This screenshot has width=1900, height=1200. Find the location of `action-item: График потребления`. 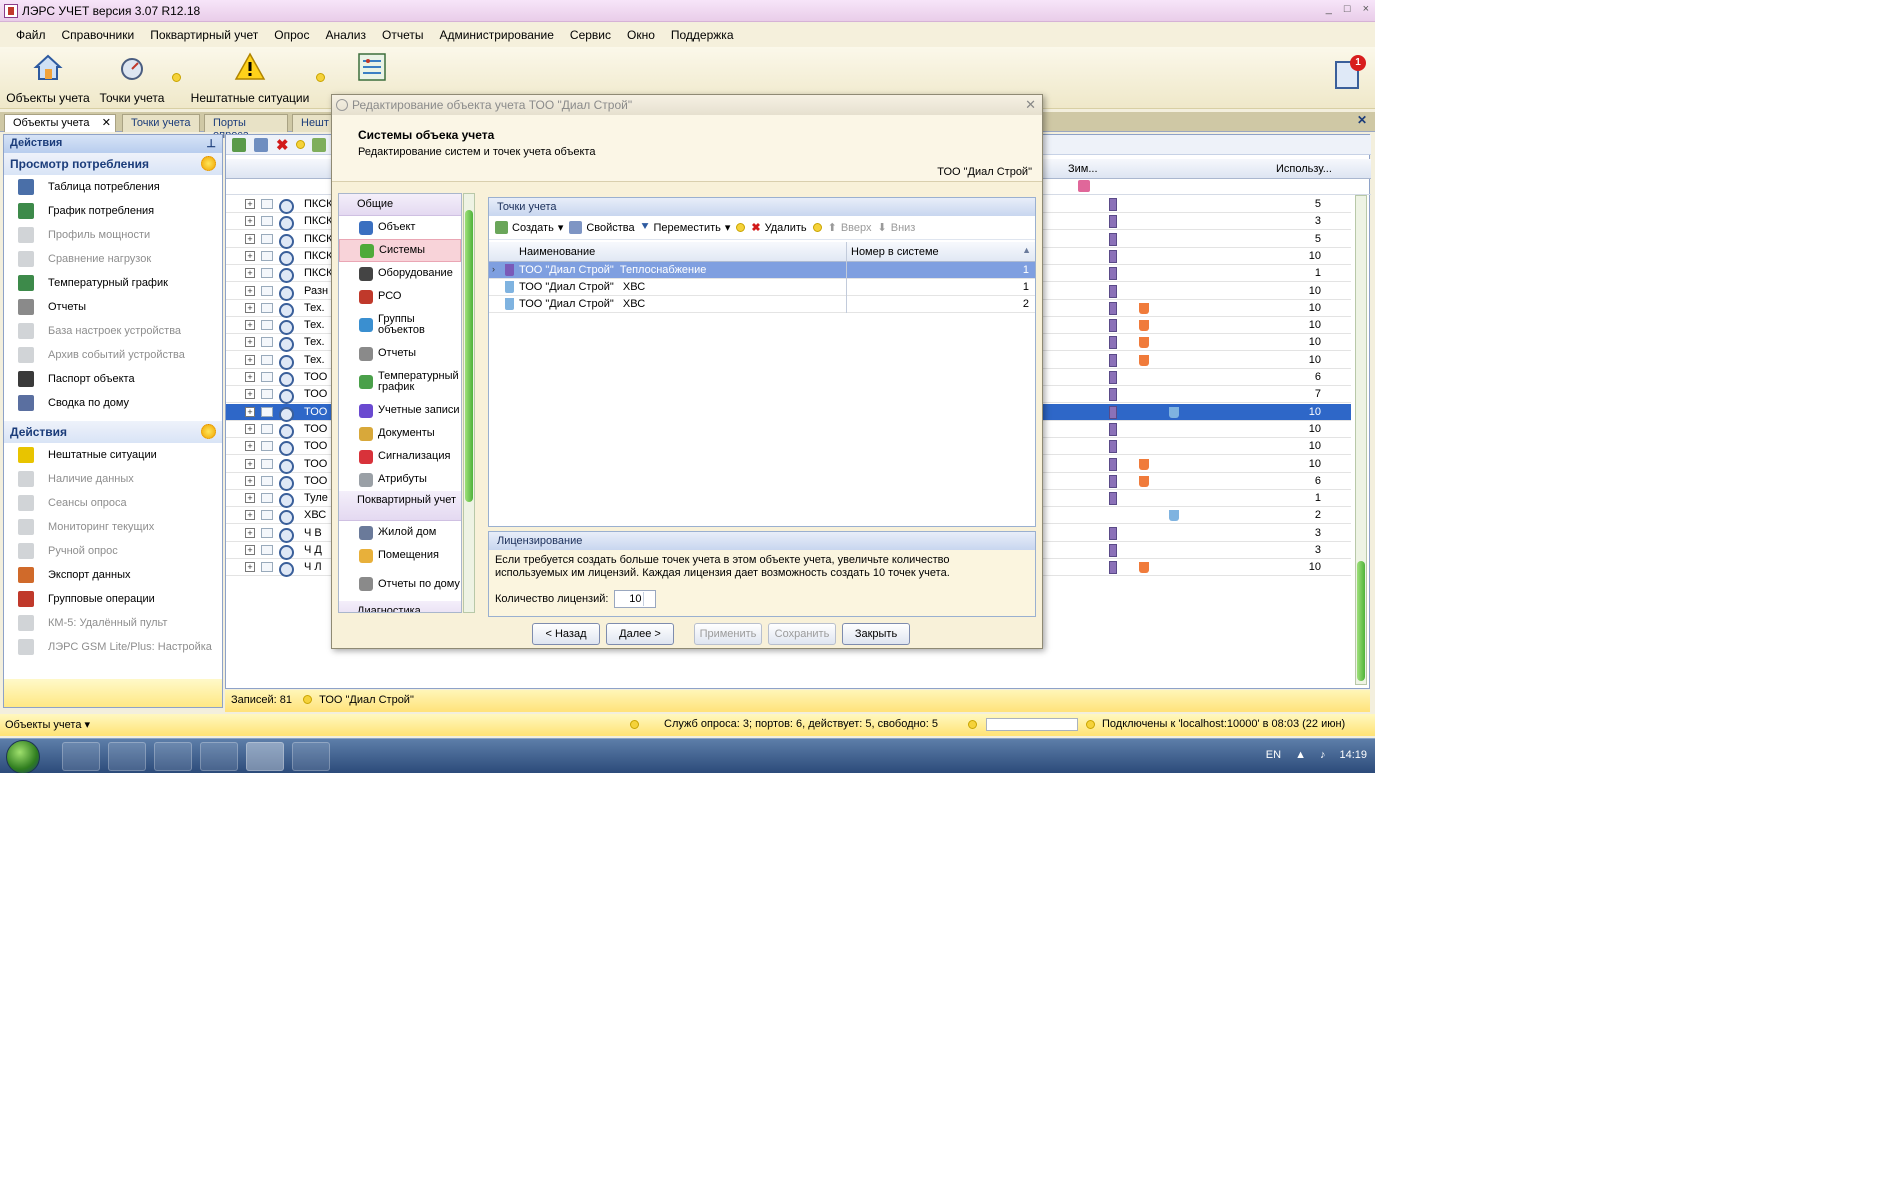

action-item: График потребления is located at coordinates (113, 211).